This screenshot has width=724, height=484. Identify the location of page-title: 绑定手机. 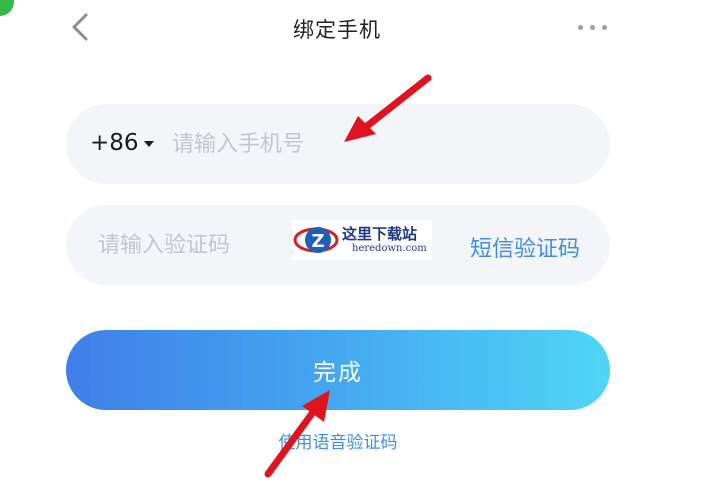
(337, 30).